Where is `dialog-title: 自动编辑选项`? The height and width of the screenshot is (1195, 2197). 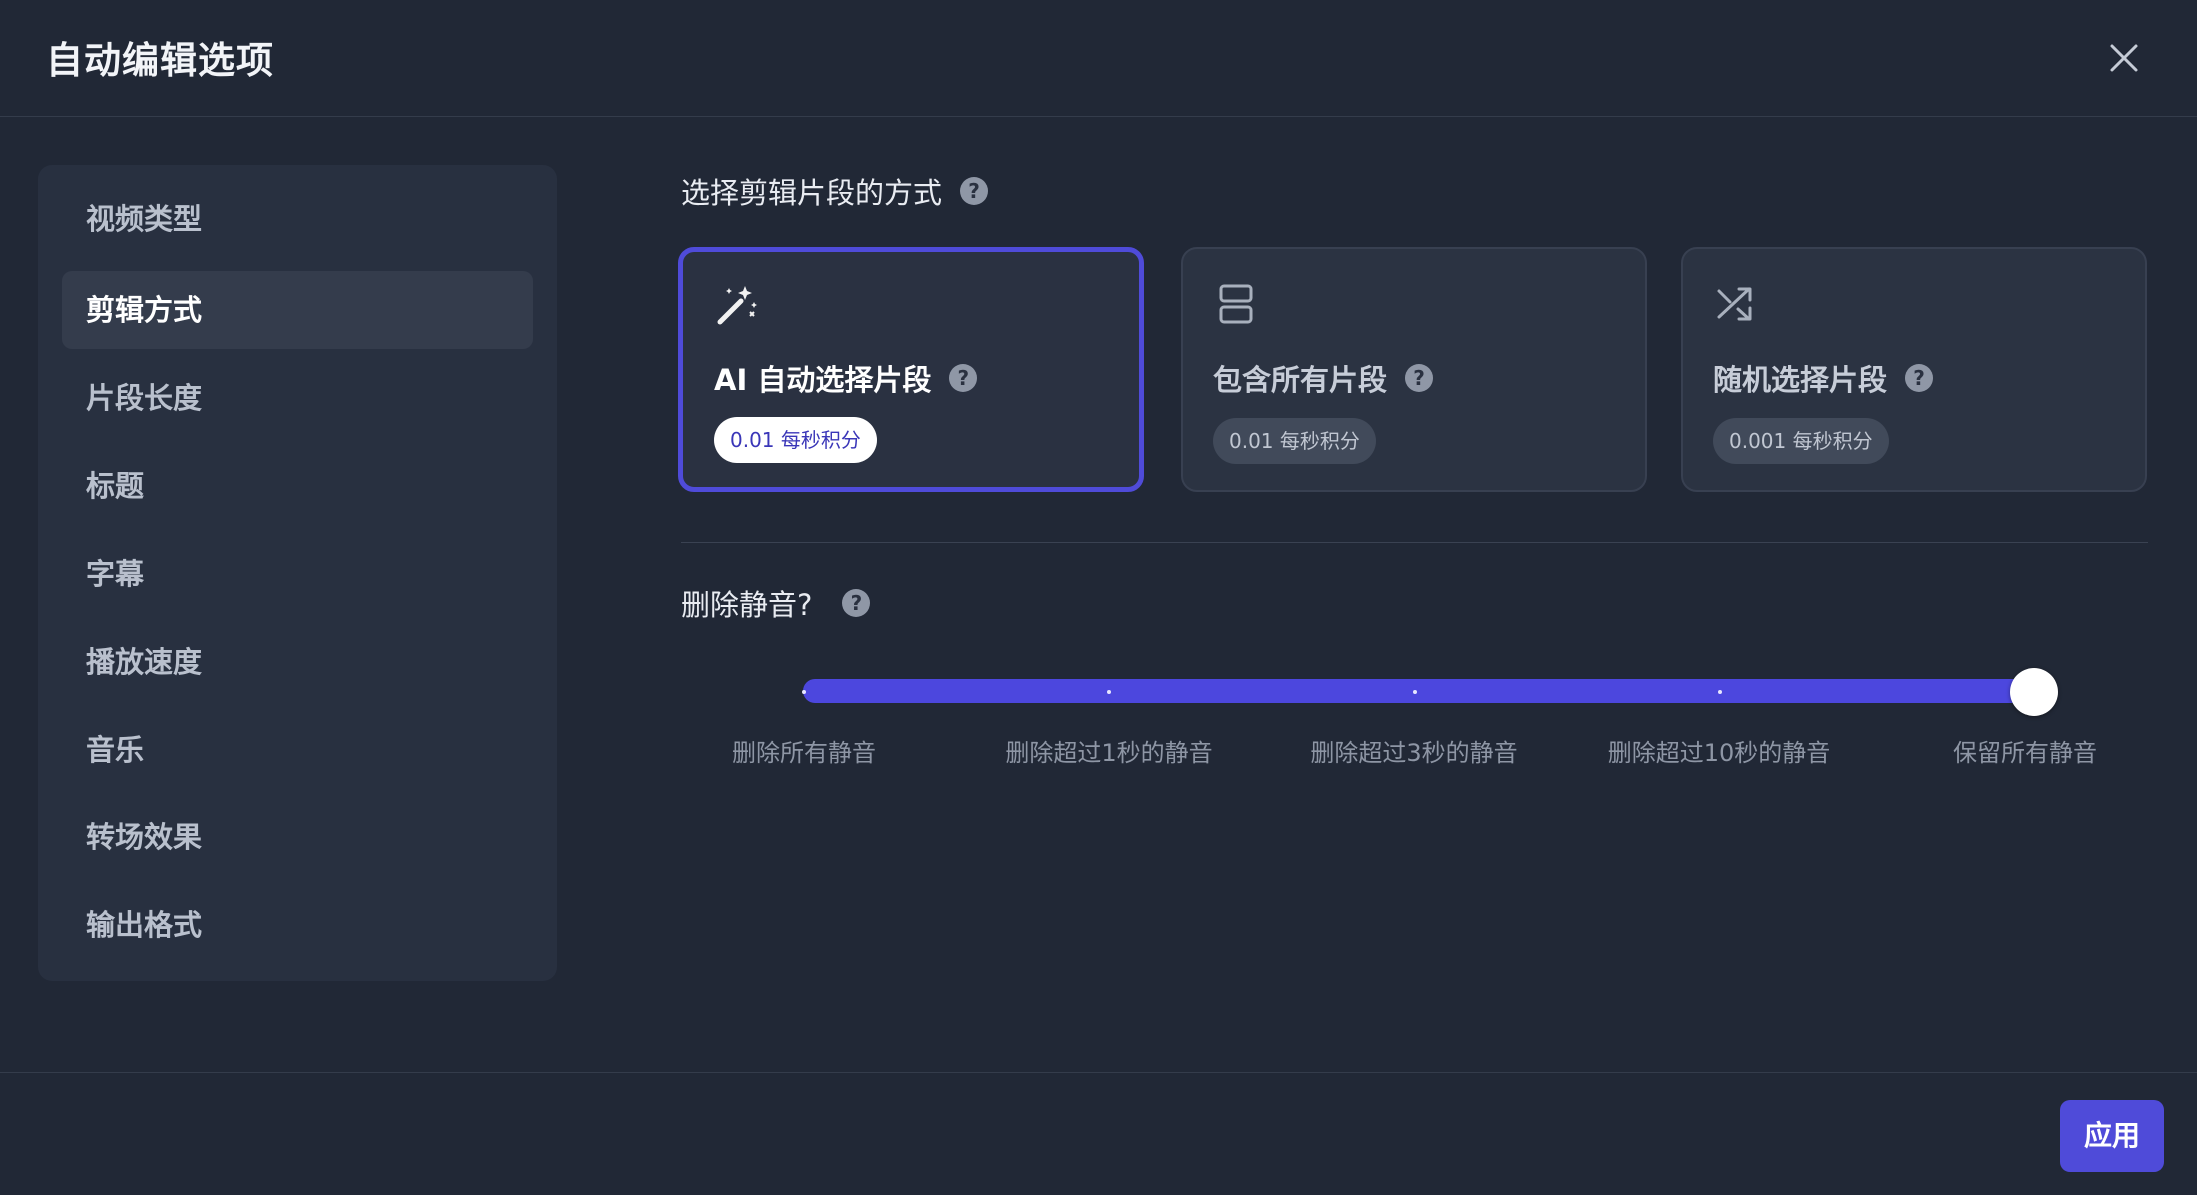 dialog-title: 自动编辑选项 is located at coordinates (160, 60).